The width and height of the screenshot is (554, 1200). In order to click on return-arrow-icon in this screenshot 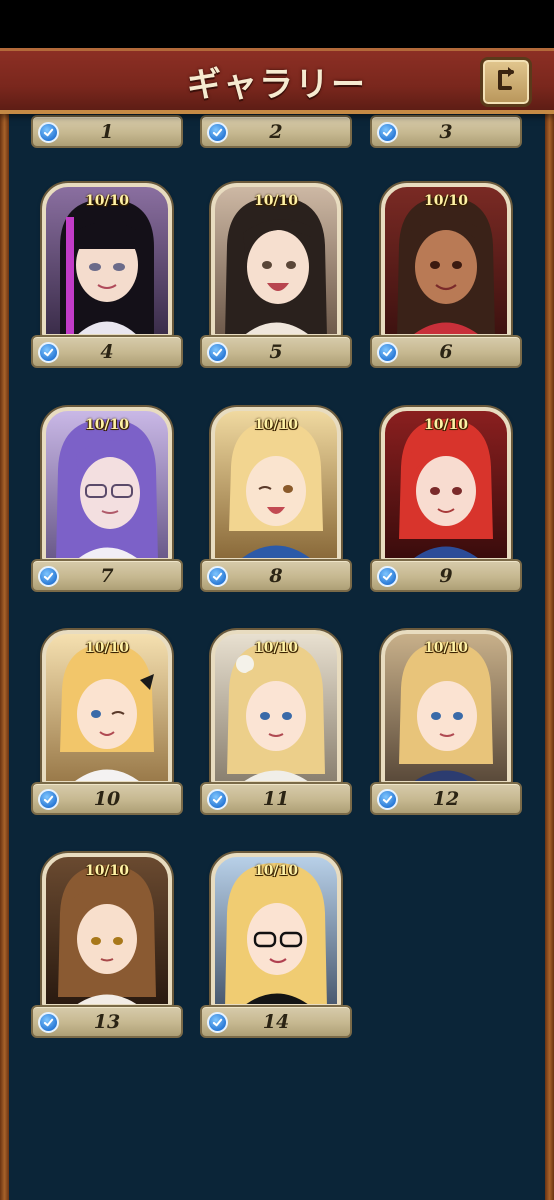, I will do `click(506, 82)`.